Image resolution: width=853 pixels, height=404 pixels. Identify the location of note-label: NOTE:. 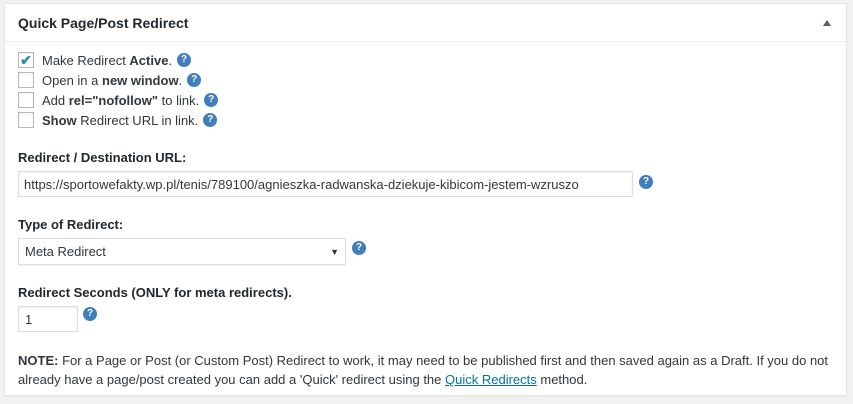
(38, 360).